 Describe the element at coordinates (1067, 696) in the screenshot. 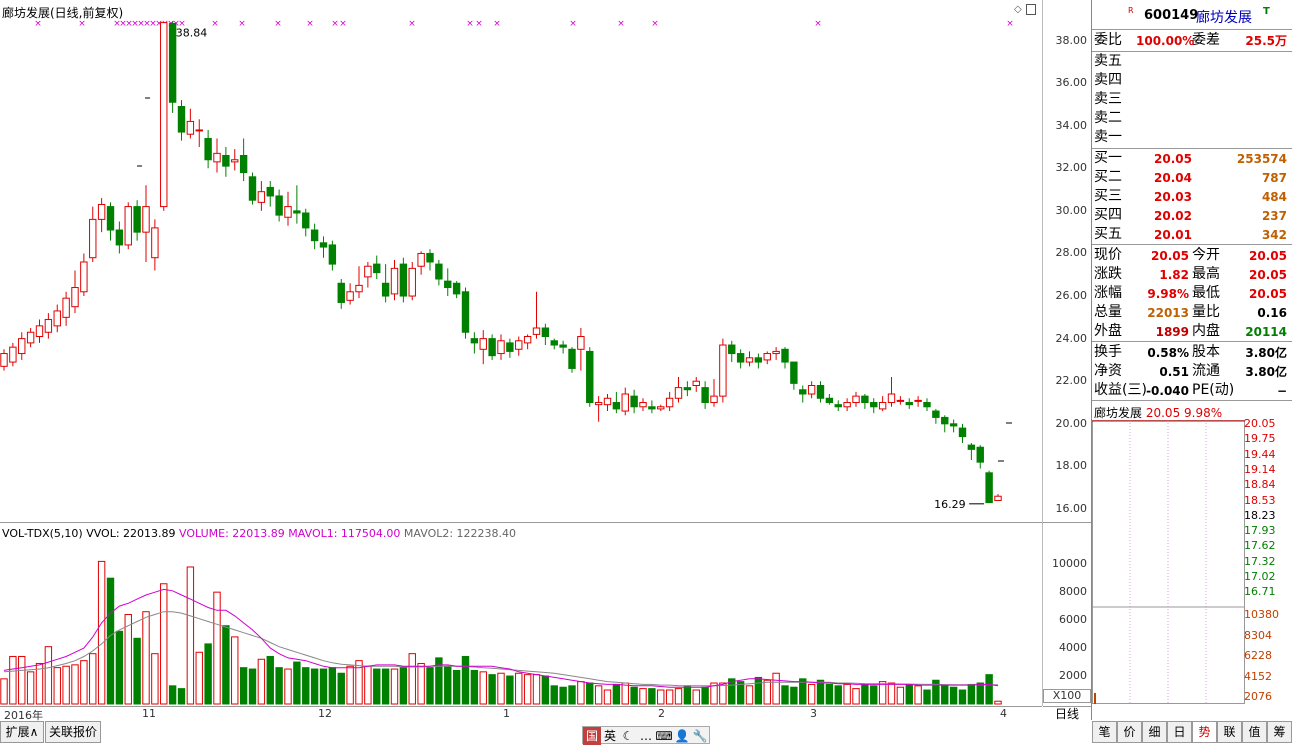

I see `volume-unit: X100` at that location.